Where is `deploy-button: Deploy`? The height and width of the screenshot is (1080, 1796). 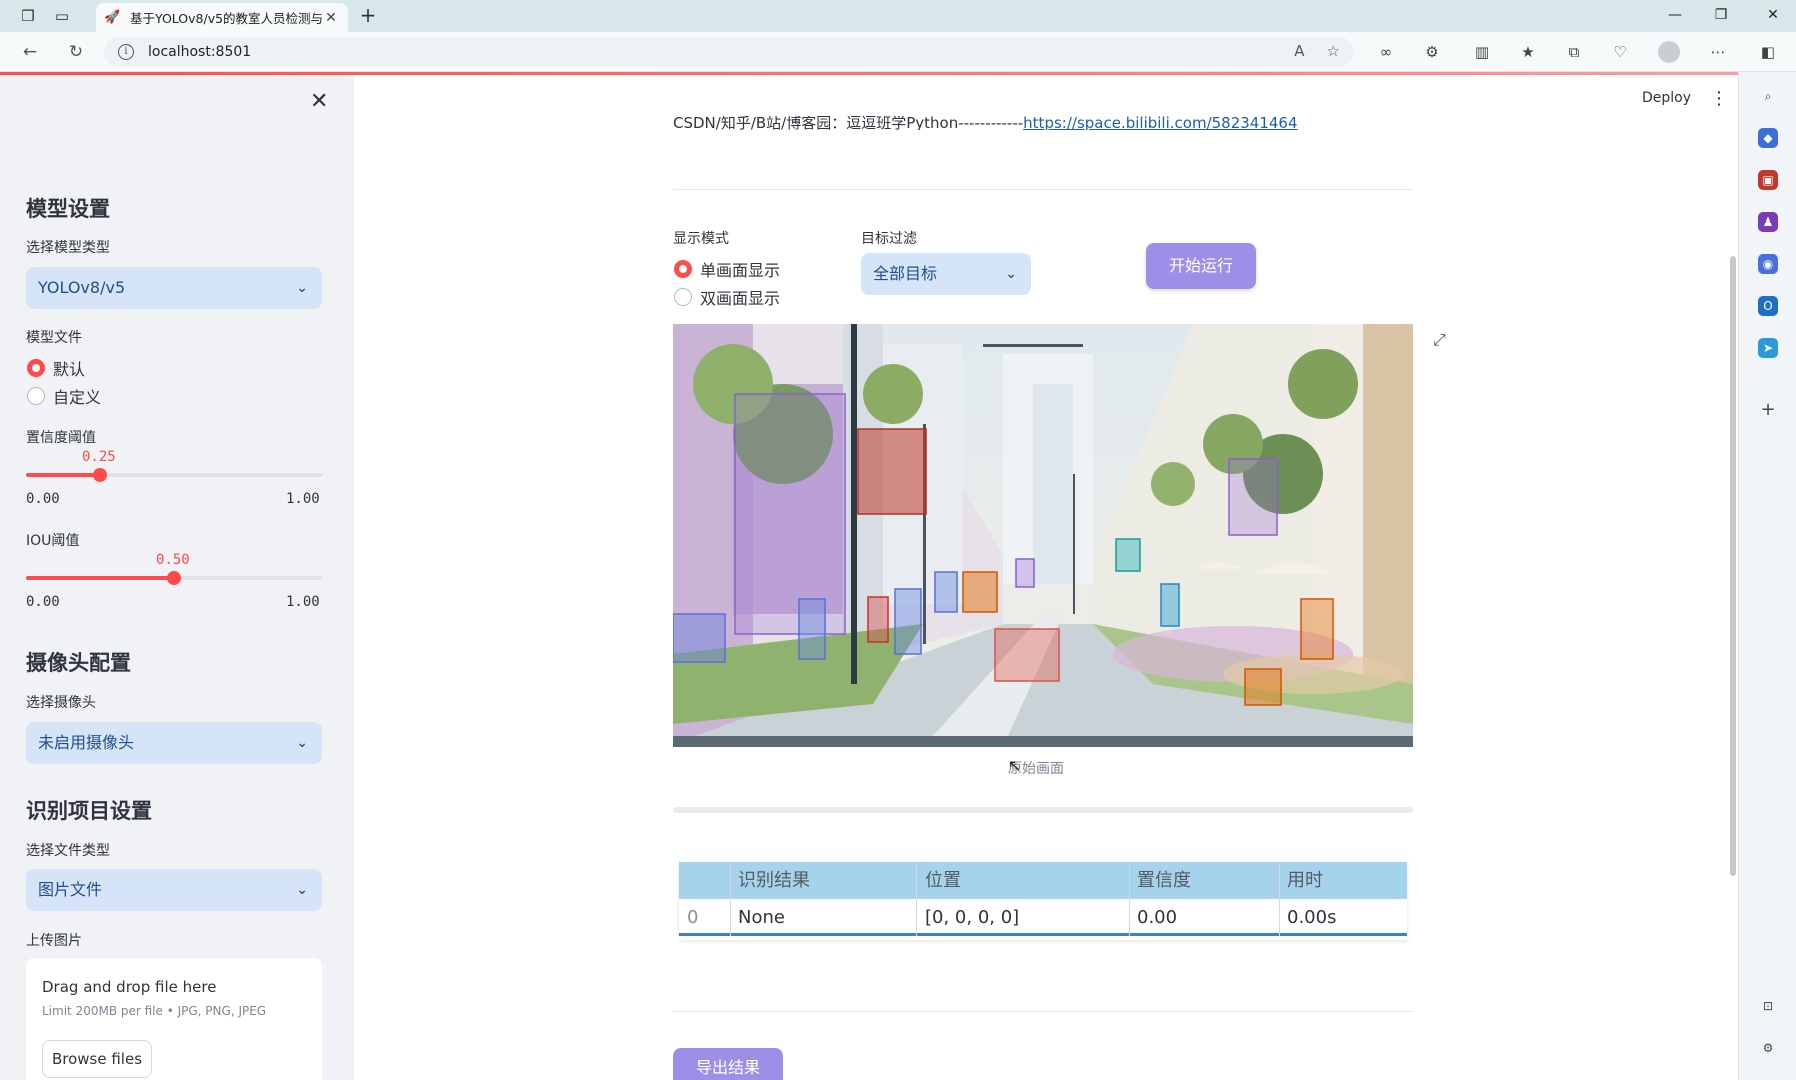 deploy-button: Deploy is located at coordinates (1666, 98).